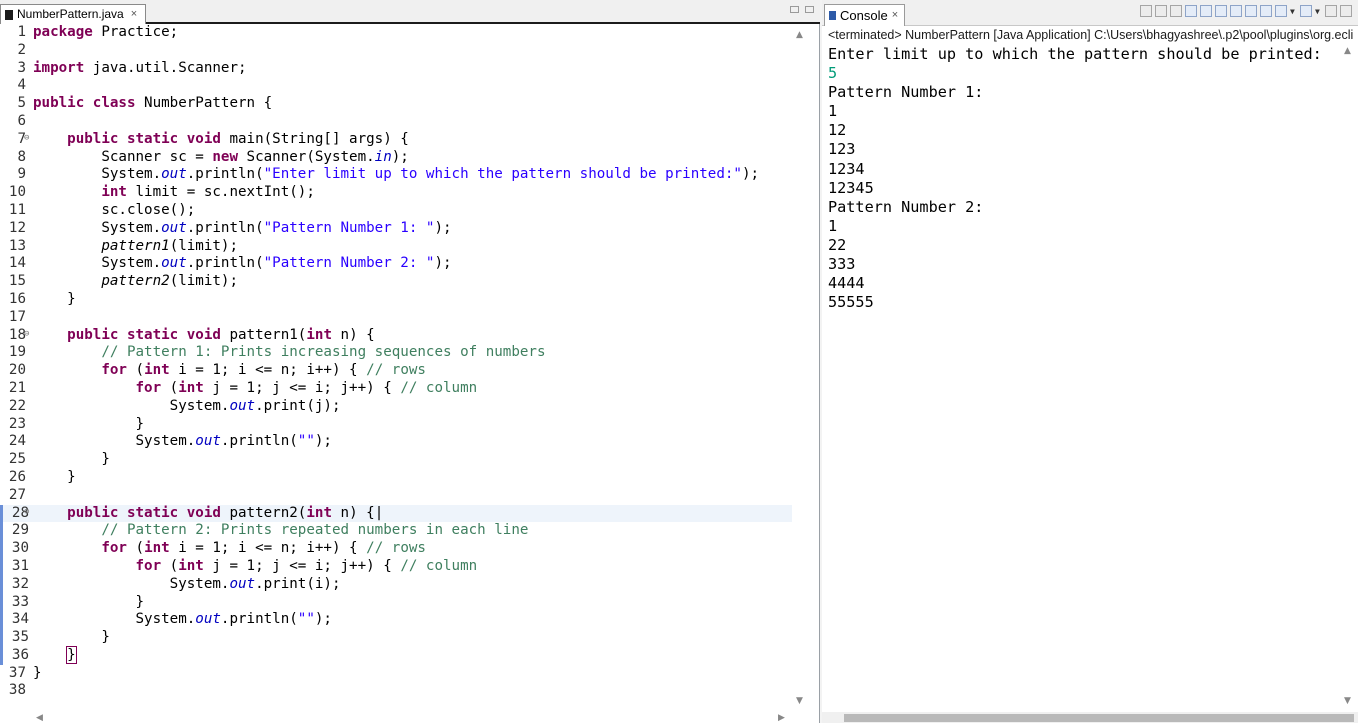  Describe the element at coordinates (1191, 11) in the screenshot. I see `clear-console-icon` at that location.